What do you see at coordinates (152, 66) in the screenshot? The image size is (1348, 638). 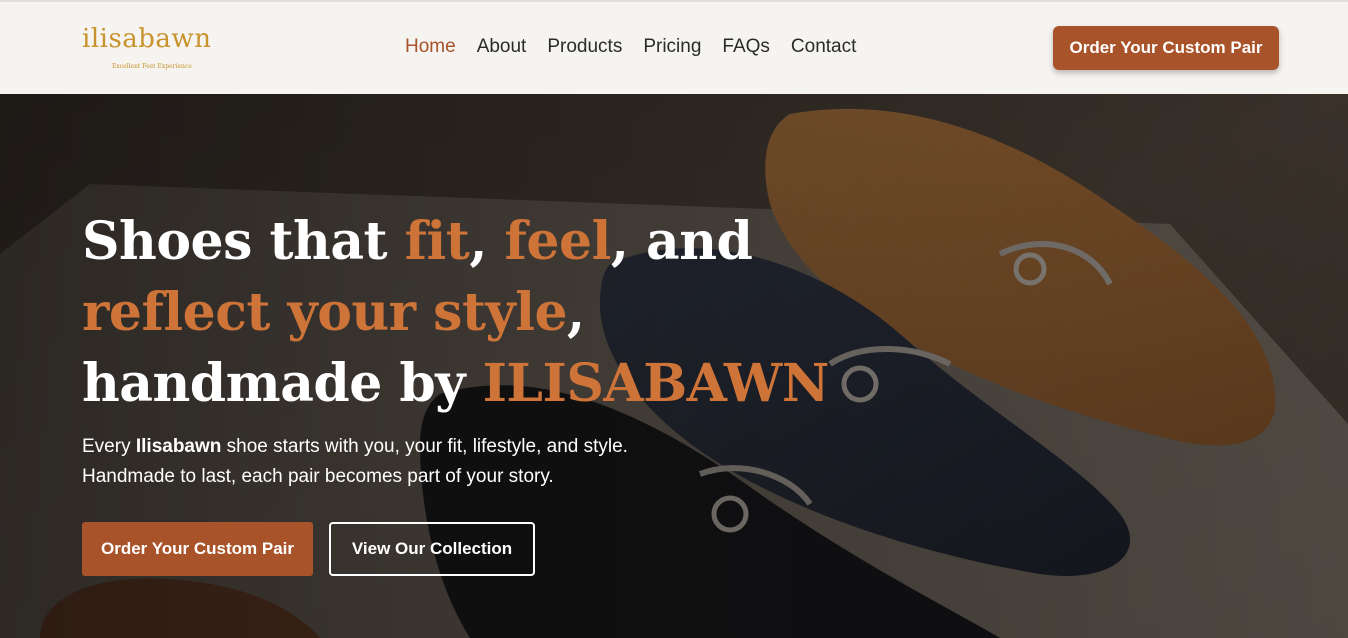 I see `logo-tagline: Excellent Feet Experience` at bounding box center [152, 66].